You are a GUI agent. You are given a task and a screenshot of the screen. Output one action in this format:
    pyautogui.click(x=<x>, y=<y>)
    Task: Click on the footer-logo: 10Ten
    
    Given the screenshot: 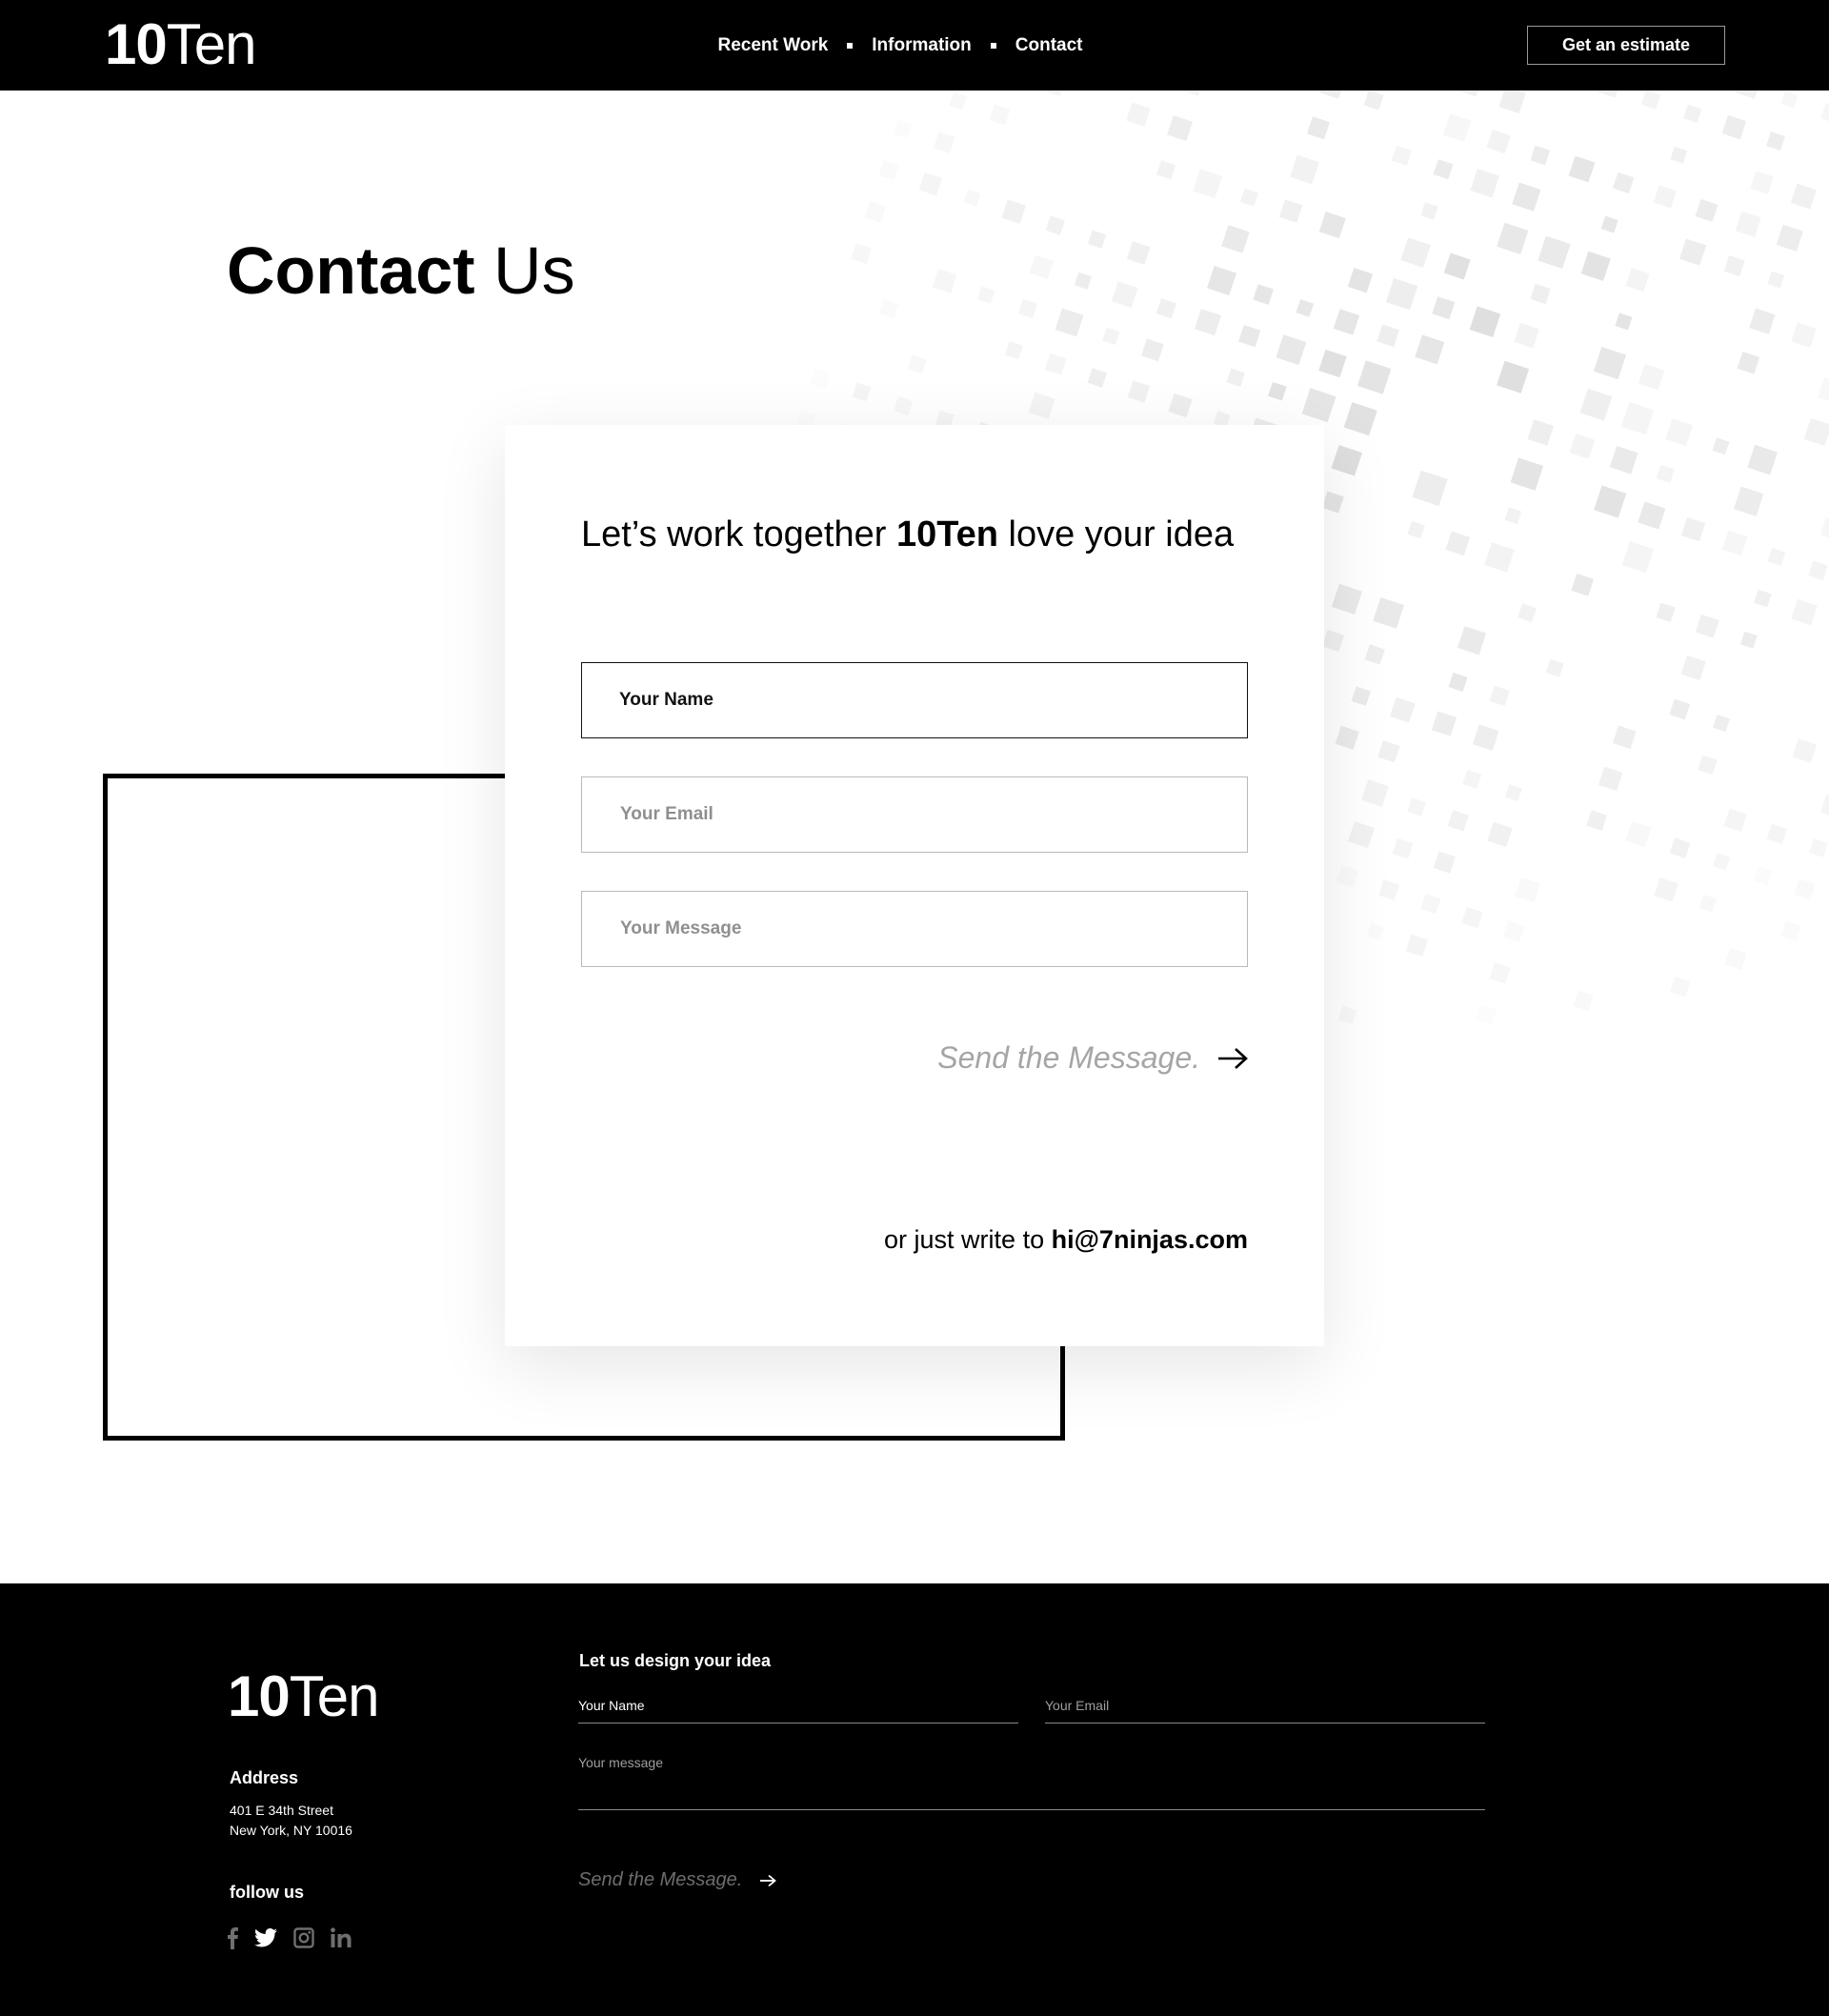 What is the action you would take?
    pyautogui.click(x=303, y=1696)
    